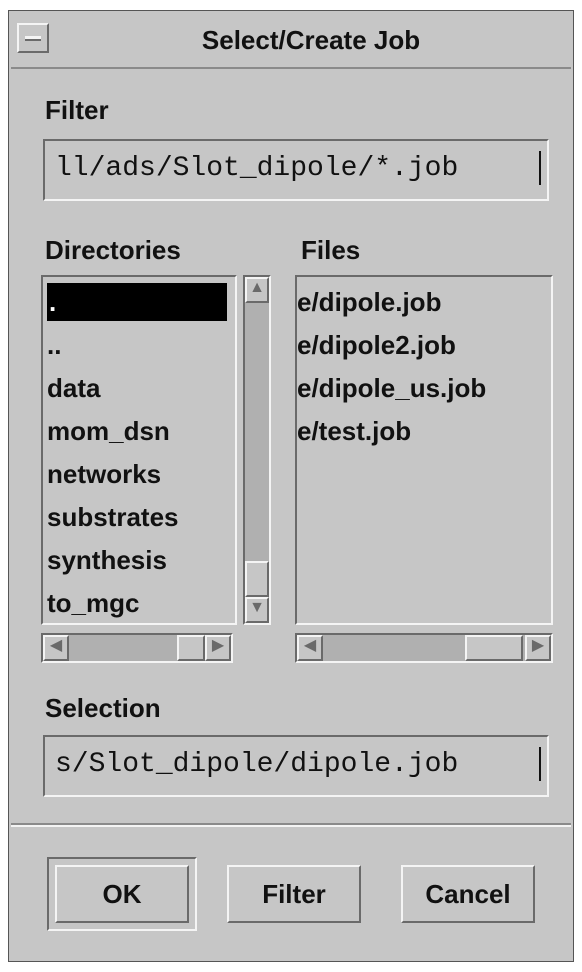  I want to click on separator, so click(291, 825).